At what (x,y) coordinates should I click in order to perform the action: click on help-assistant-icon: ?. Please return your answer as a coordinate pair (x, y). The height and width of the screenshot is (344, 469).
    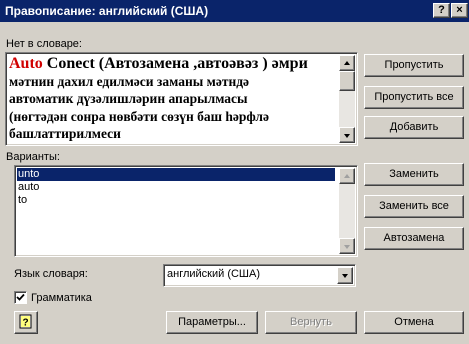
    Looking at the image, I should click on (25, 321).